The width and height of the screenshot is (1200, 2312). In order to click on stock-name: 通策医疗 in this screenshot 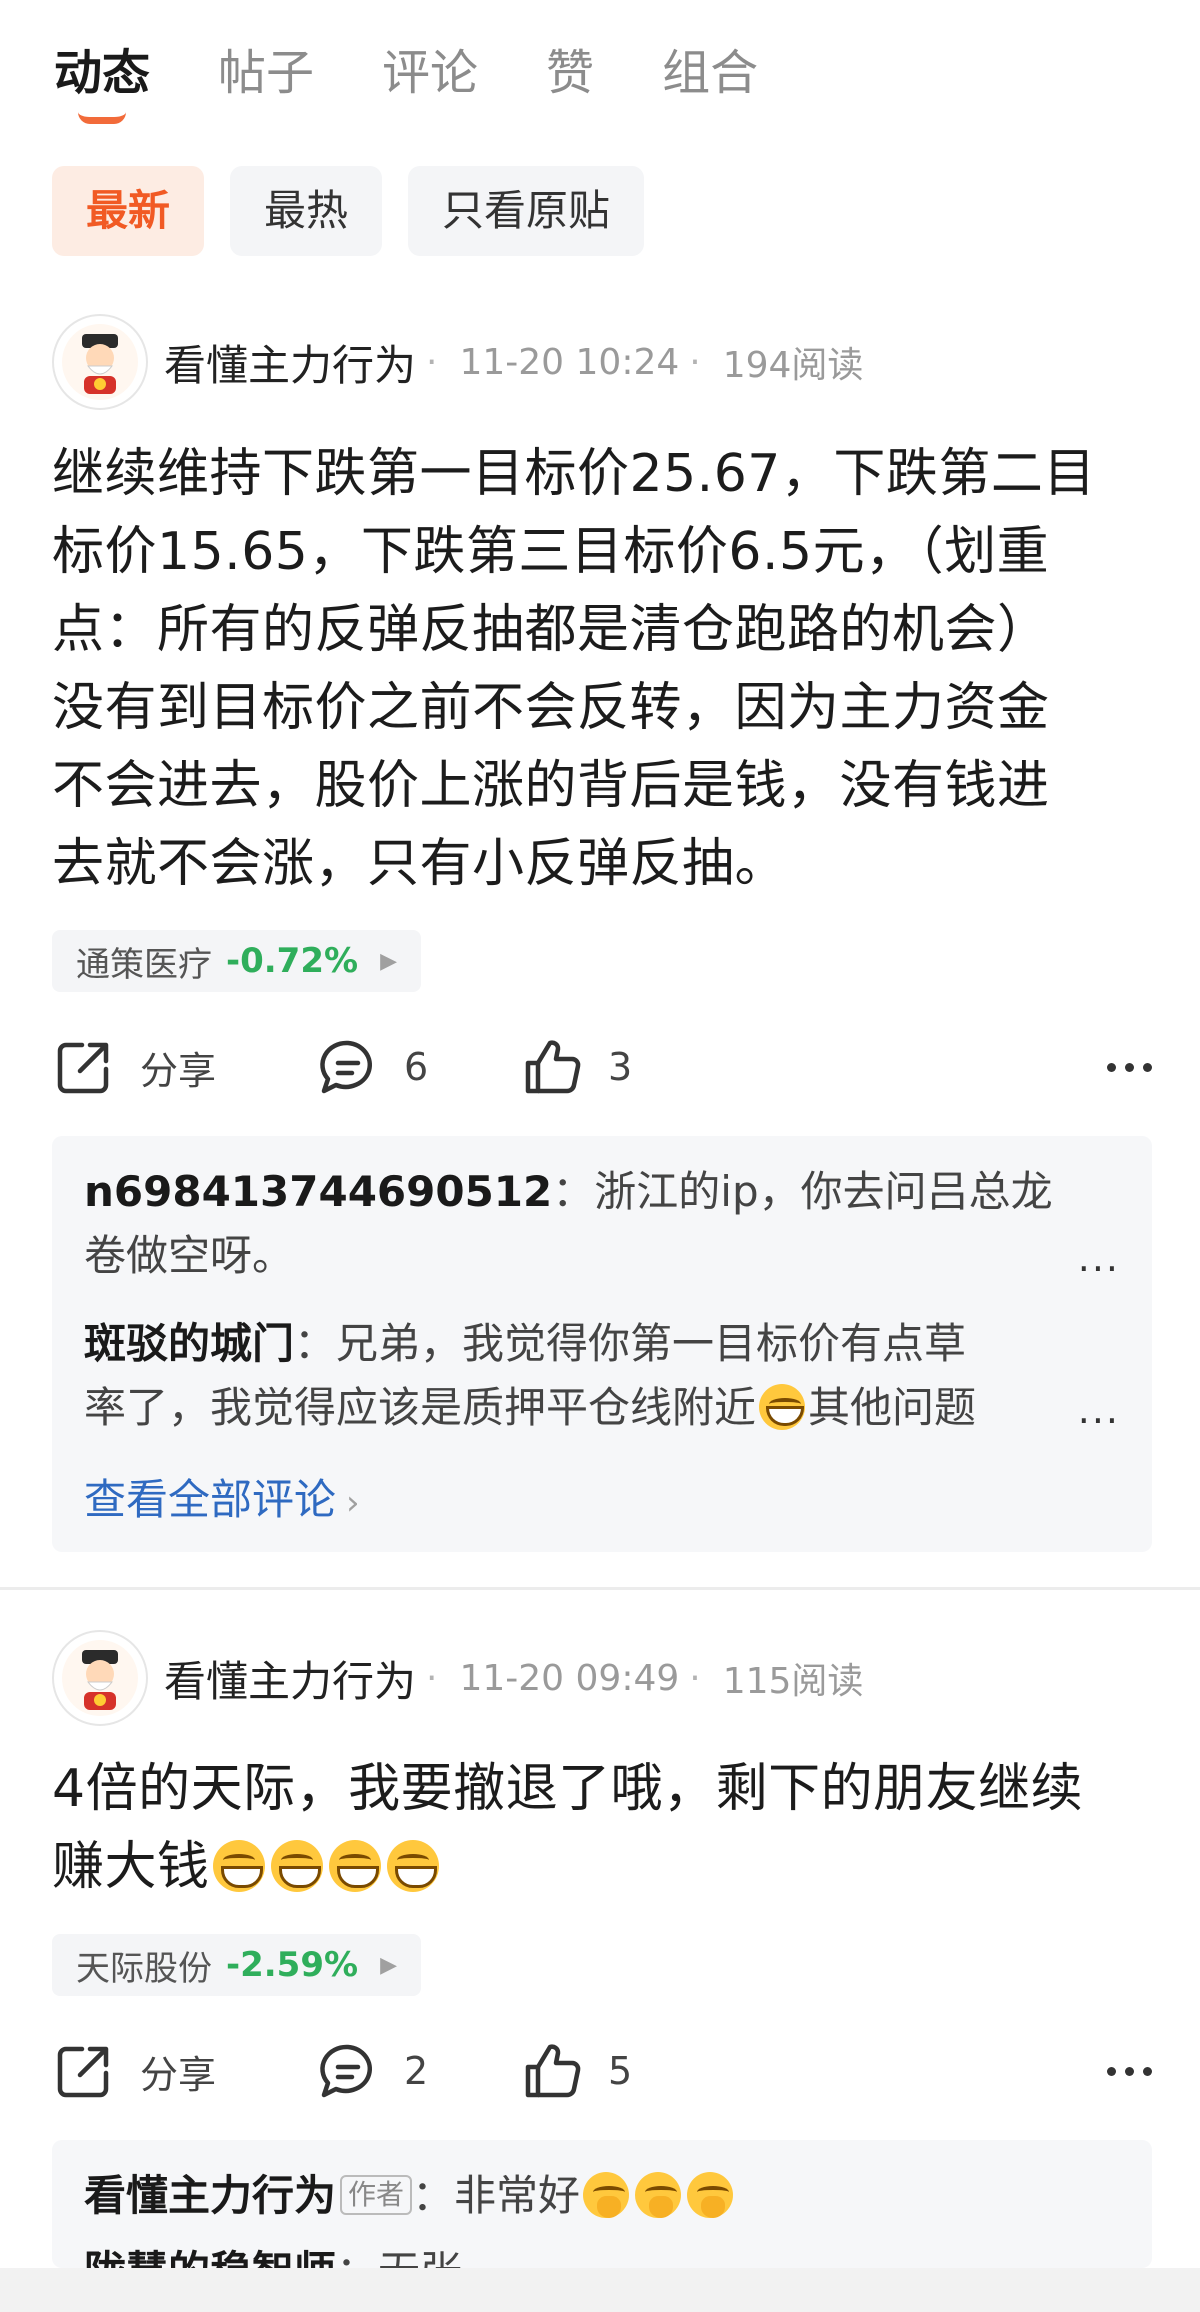, I will do `click(144, 964)`.